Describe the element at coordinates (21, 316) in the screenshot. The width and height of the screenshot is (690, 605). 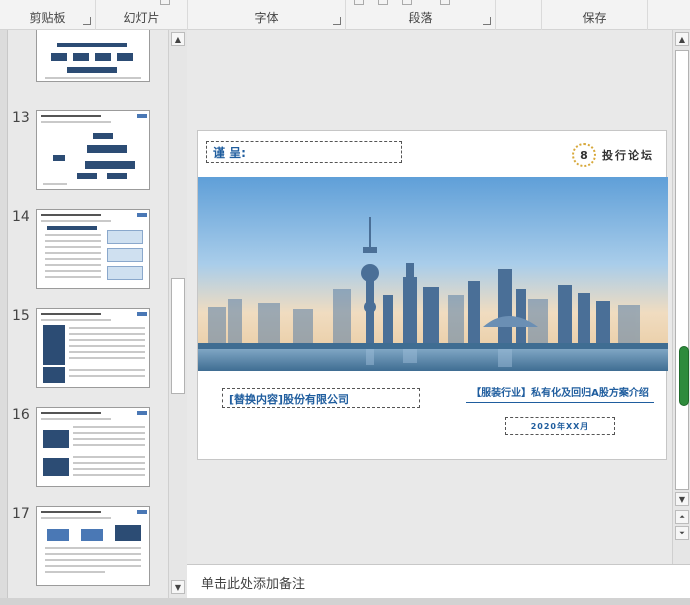
I see `thumbnail-number: 15` at that location.